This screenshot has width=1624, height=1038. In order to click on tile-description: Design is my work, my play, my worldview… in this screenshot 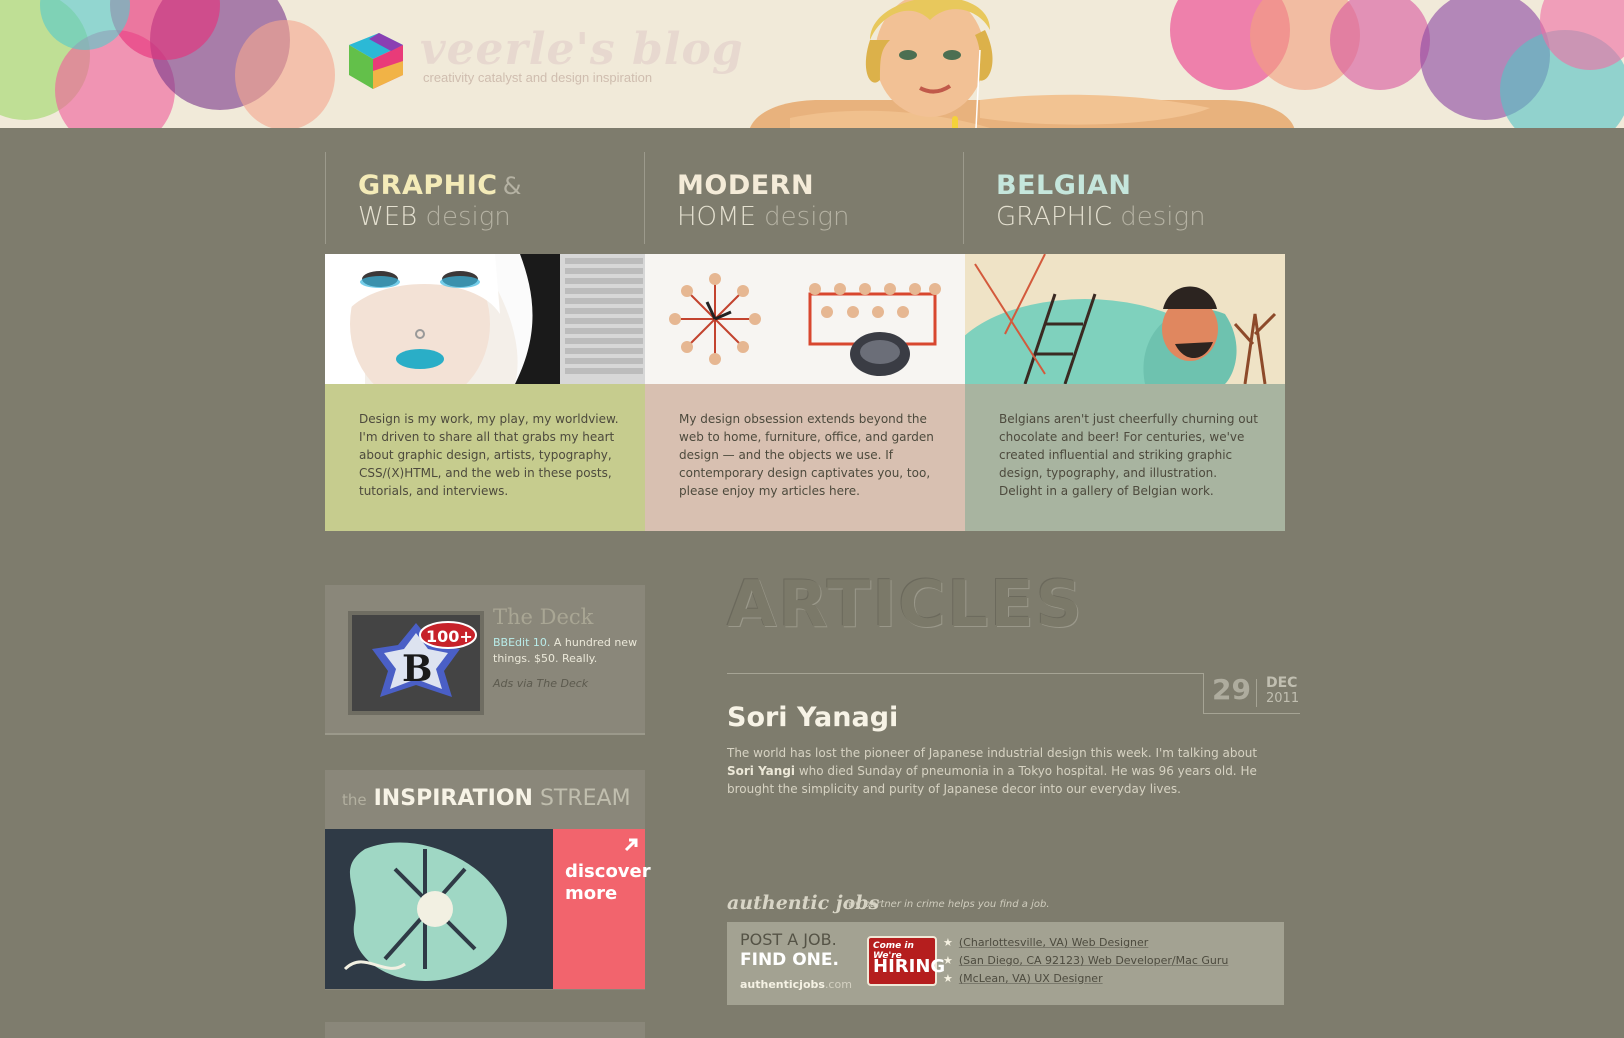, I will do `click(489, 455)`.